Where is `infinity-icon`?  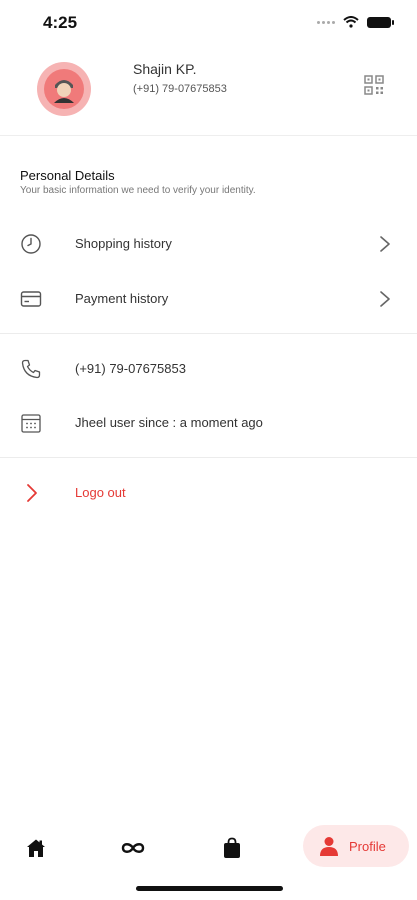
infinity-icon is located at coordinates (133, 848).